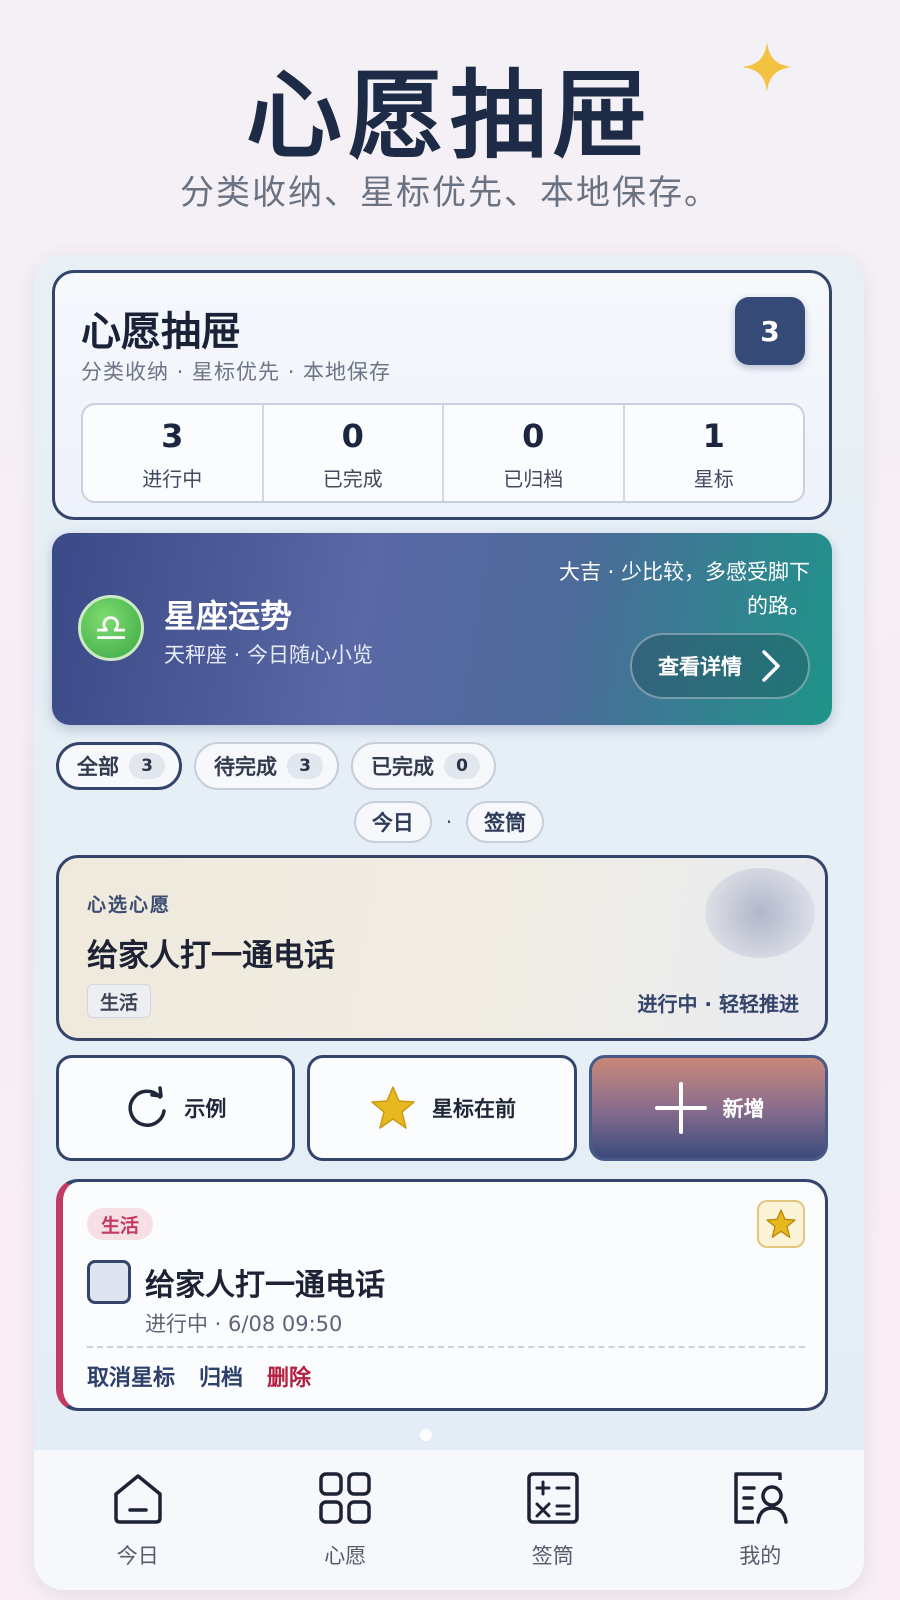 The height and width of the screenshot is (1600, 900). I want to click on filter-completed: 已完成 0, so click(423, 766).